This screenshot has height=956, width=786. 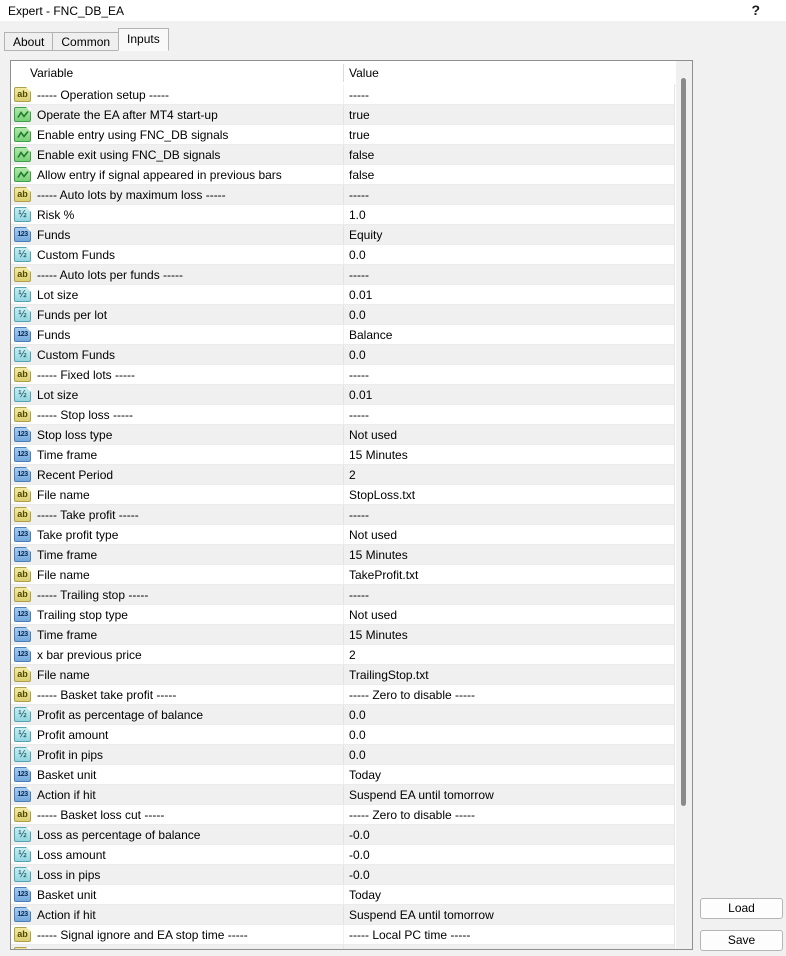 What do you see at coordinates (409, 935) in the screenshot?
I see `param-value: ----- Local PC time -----` at bounding box center [409, 935].